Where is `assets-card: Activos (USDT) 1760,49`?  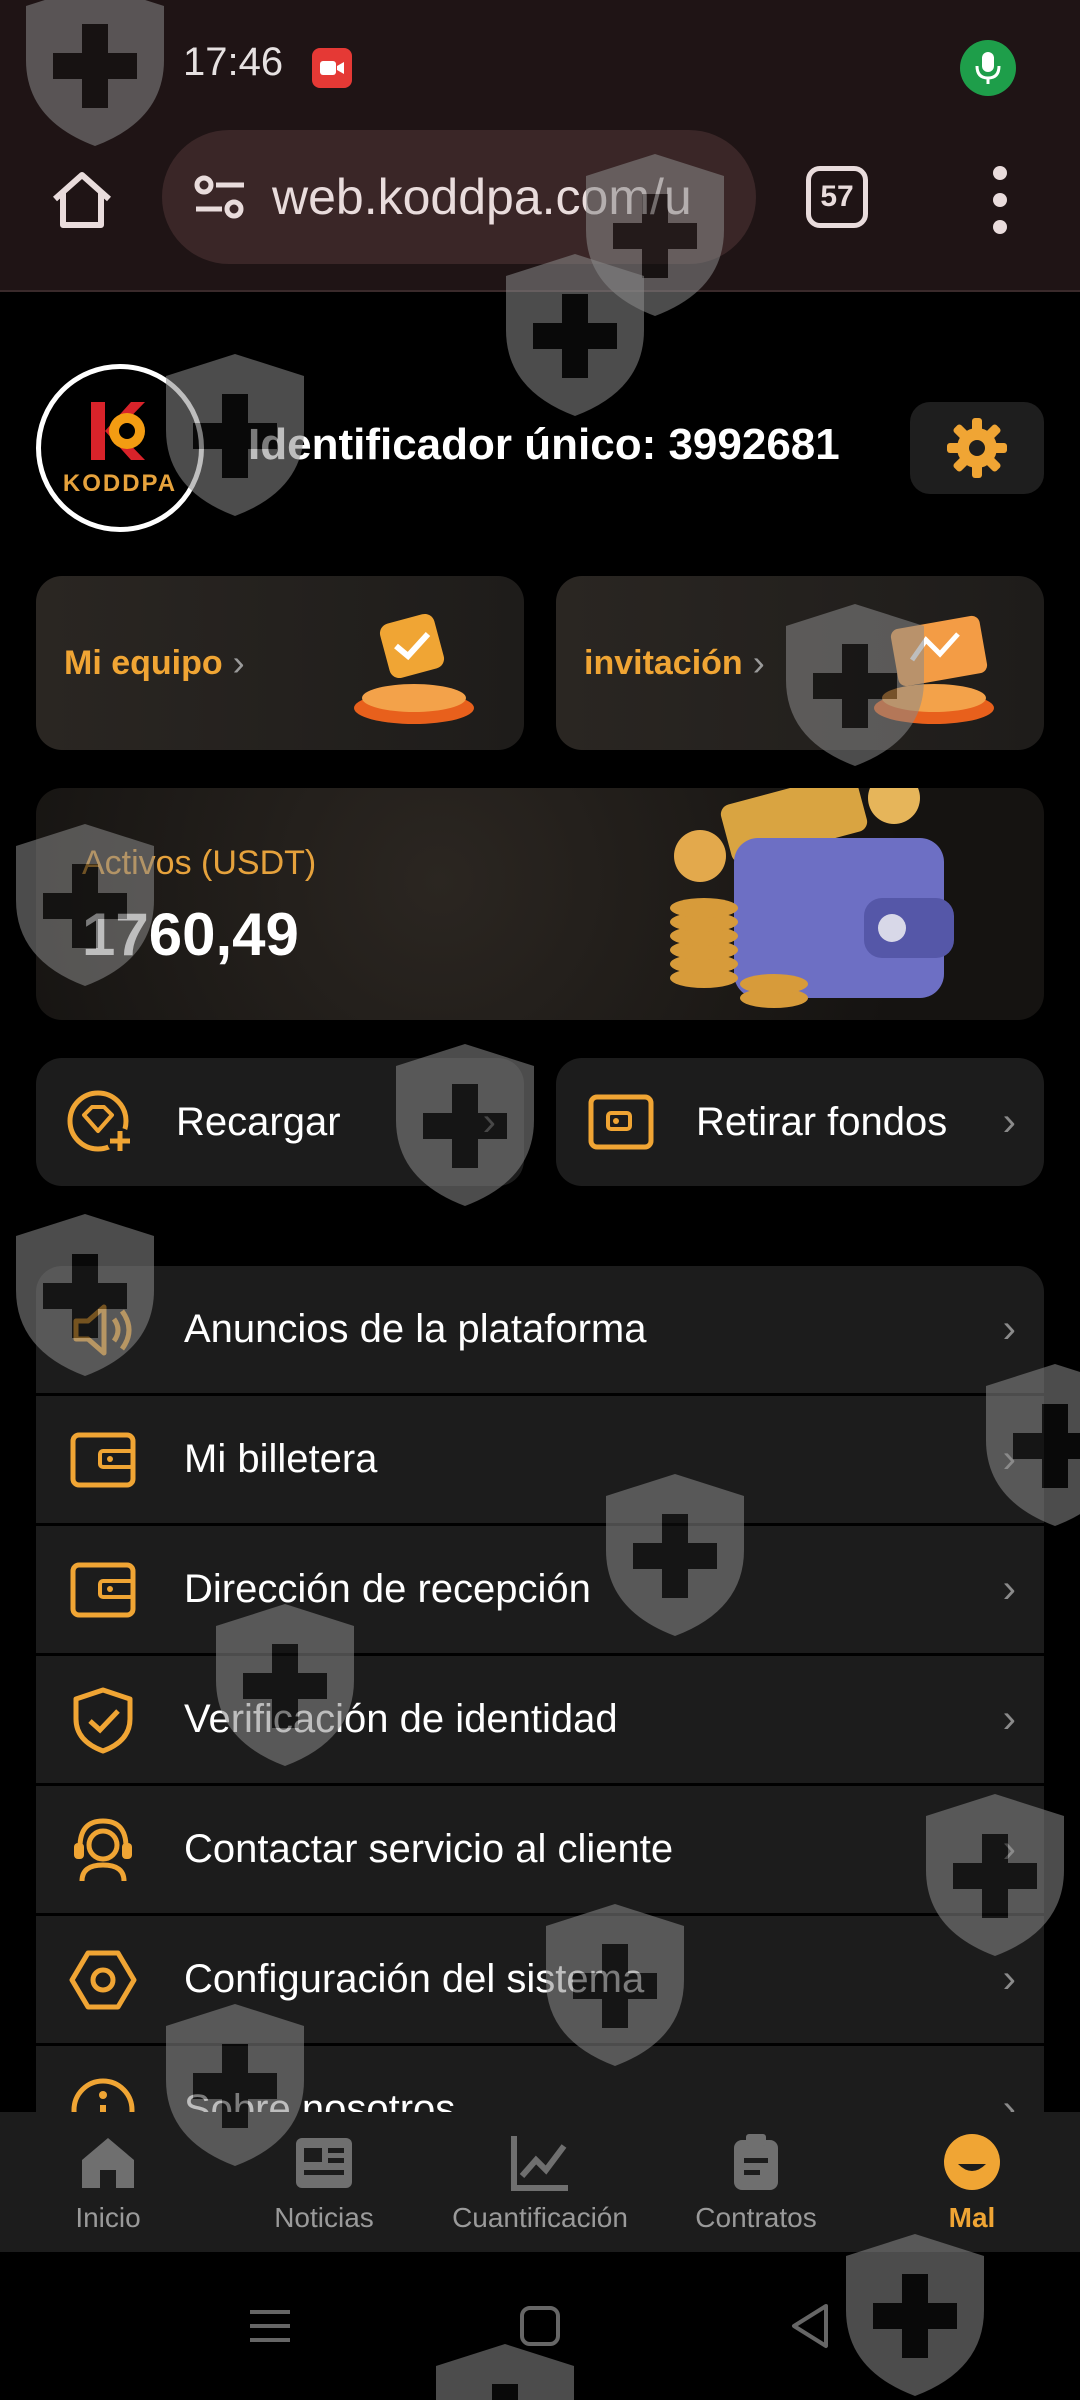
assets-card: Activos (USDT) 1760,49 is located at coordinates (540, 904).